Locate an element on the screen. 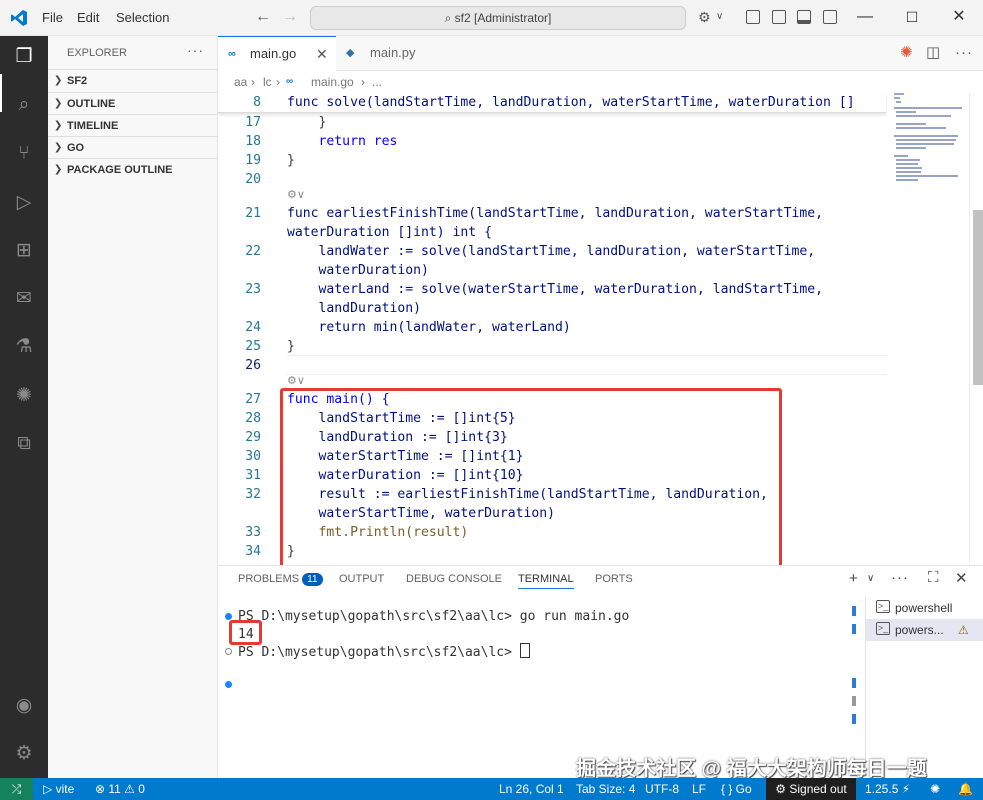 This screenshot has width=983, height=800. tab-main-go: ∞ main.go ✕ is located at coordinates (277, 53).